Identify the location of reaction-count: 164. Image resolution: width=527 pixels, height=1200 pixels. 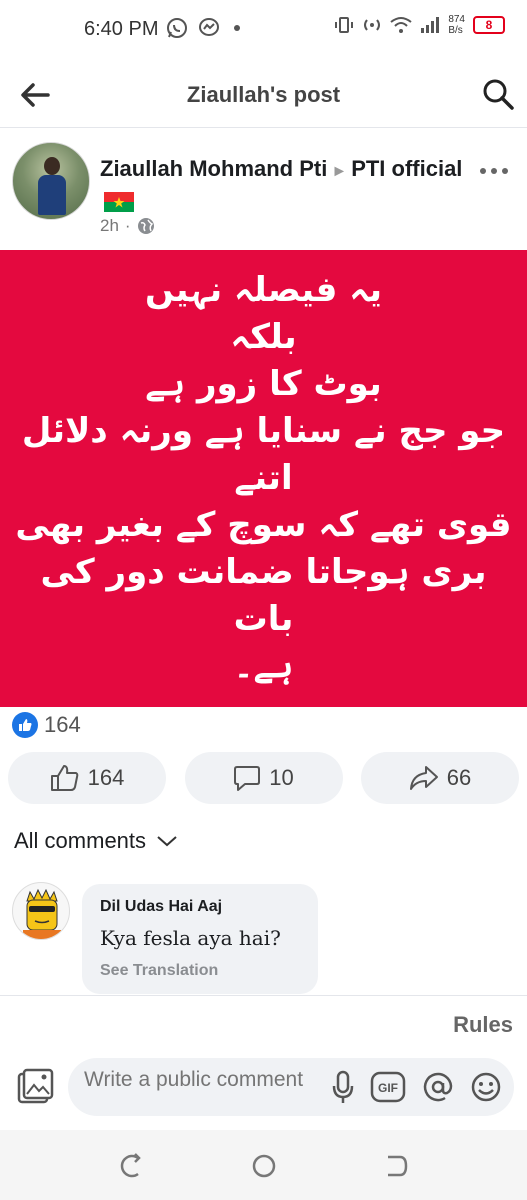
(62, 724).